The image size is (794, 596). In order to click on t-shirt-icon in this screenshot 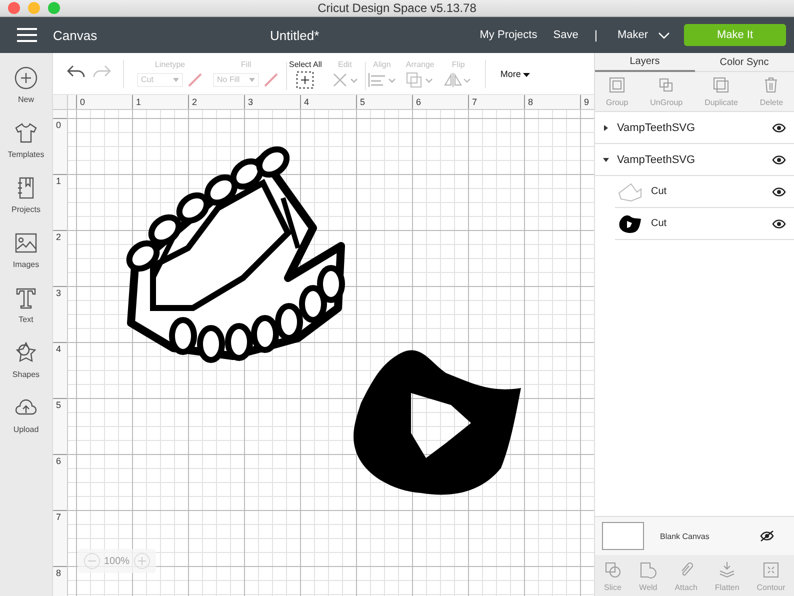, I will do `click(26, 133)`.